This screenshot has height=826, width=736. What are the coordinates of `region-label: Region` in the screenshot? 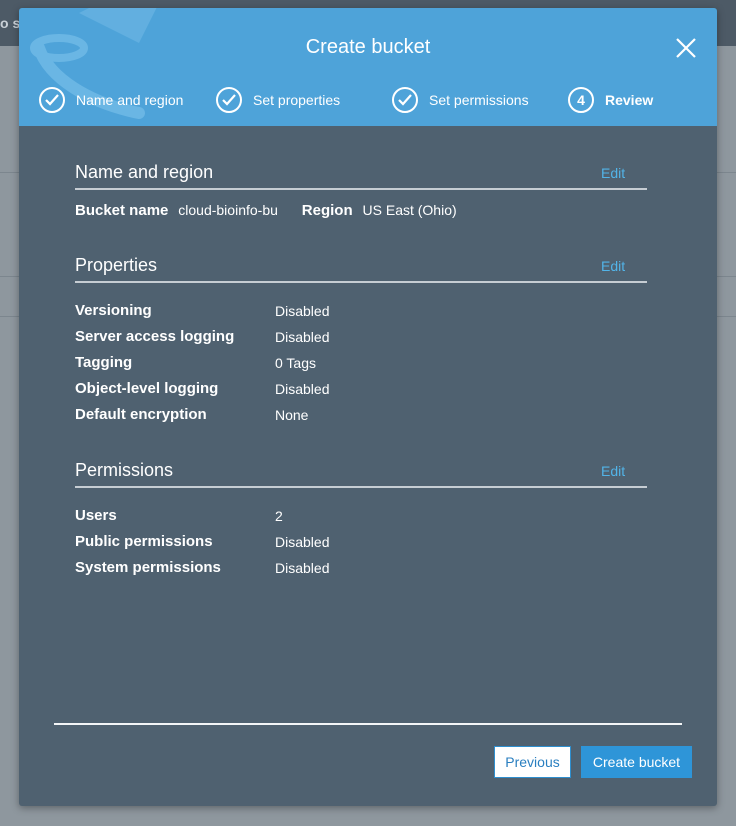 It's located at (327, 210).